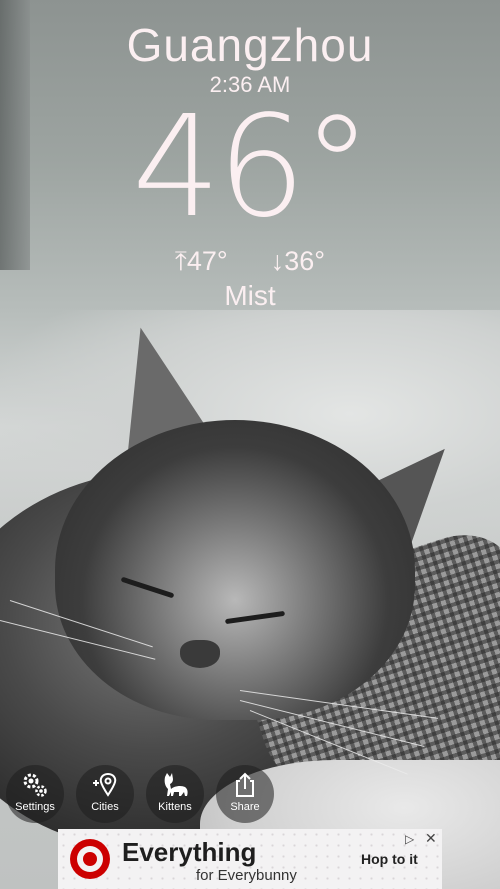 This screenshot has height=889, width=500. I want to click on share-label: Share, so click(245, 807).